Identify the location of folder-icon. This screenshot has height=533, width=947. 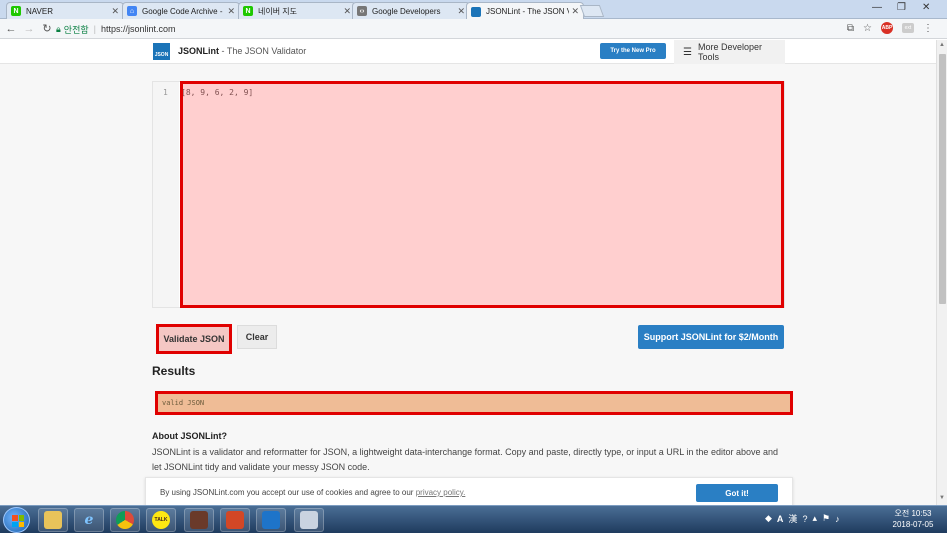
(53, 520).